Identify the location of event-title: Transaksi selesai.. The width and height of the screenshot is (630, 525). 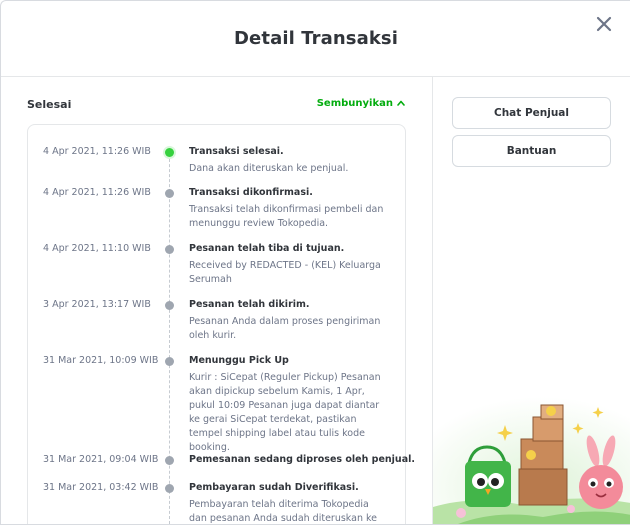
(236, 151).